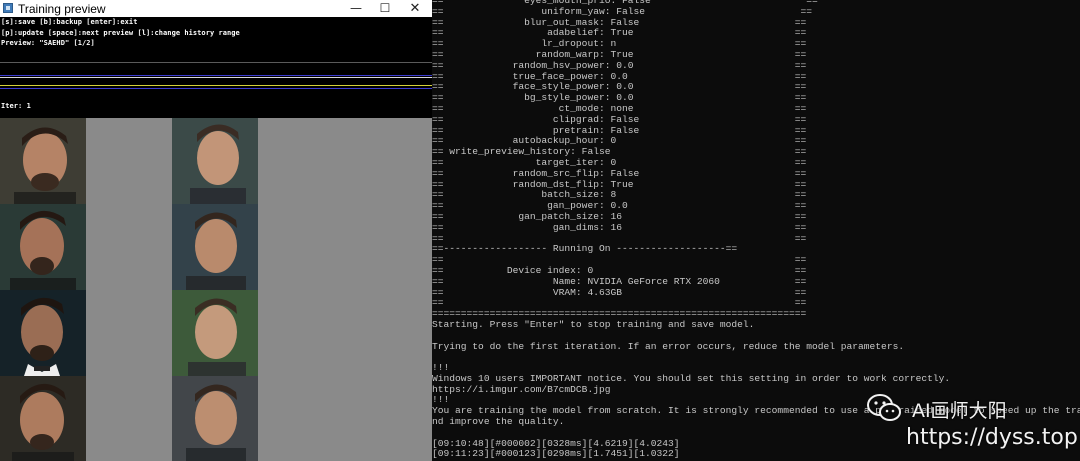 This screenshot has height=461, width=1080. What do you see at coordinates (619, 98) in the screenshot?
I see `console-line: == bg_style_power: 0.0 ==` at bounding box center [619, 98].